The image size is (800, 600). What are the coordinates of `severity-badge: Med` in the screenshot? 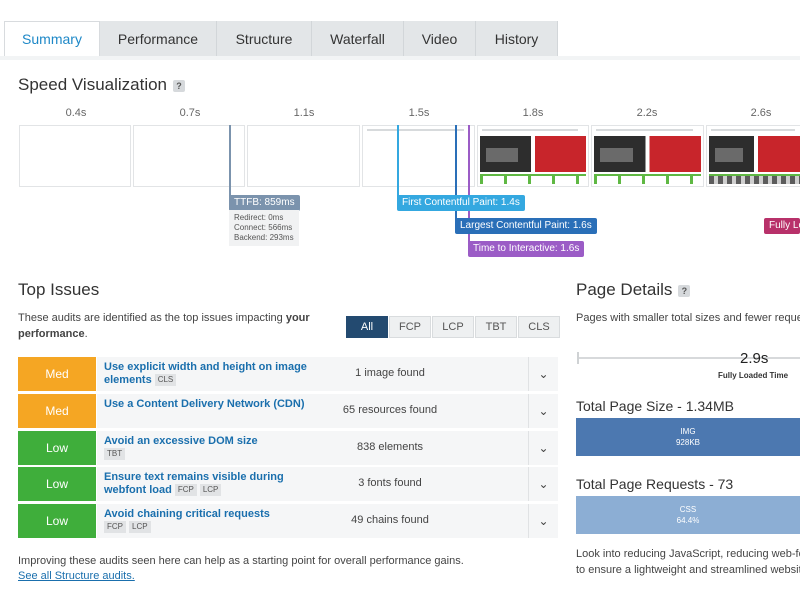 It's located at (57, 374).